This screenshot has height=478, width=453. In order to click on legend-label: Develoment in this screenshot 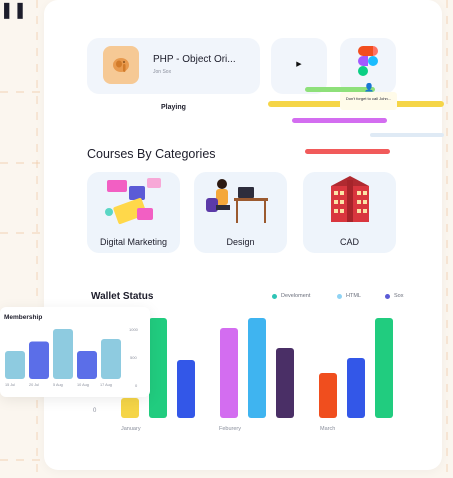, I will do `click(296, 296)`.